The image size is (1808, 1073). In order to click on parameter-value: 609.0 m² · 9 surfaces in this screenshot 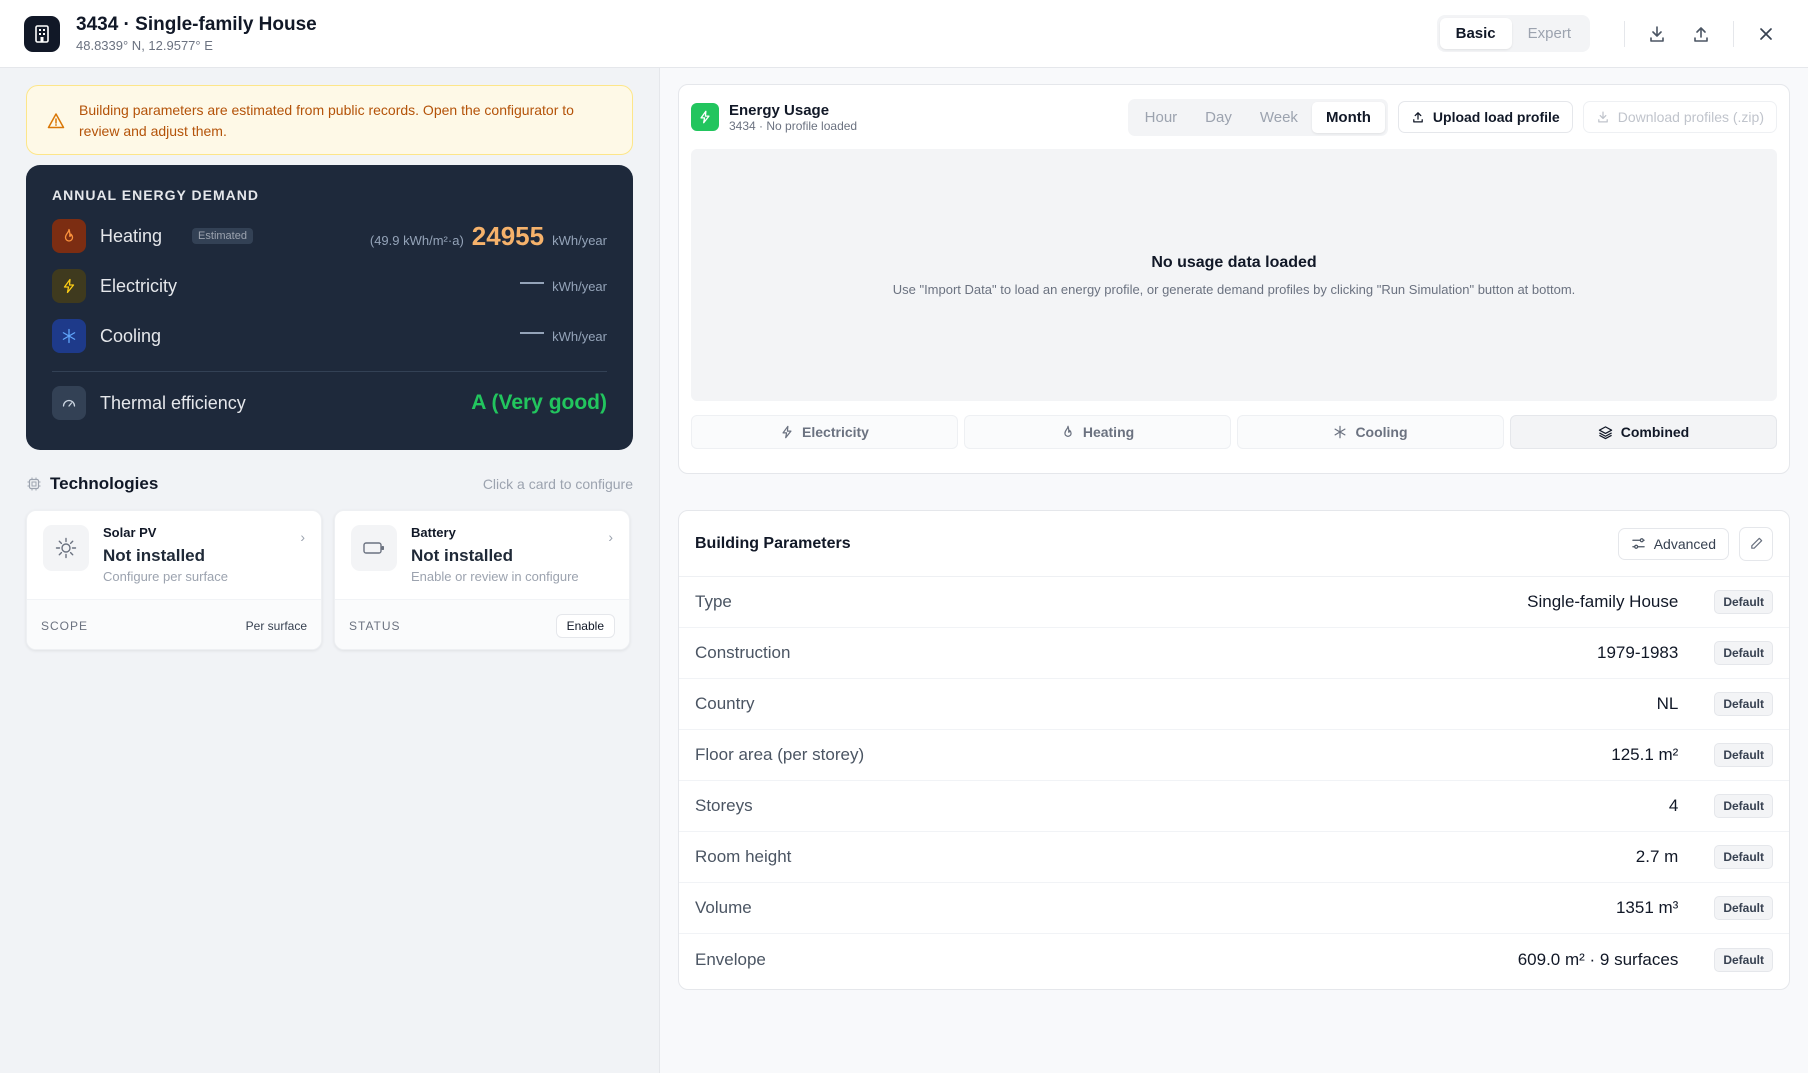, I will do `click(1598, 959)`.